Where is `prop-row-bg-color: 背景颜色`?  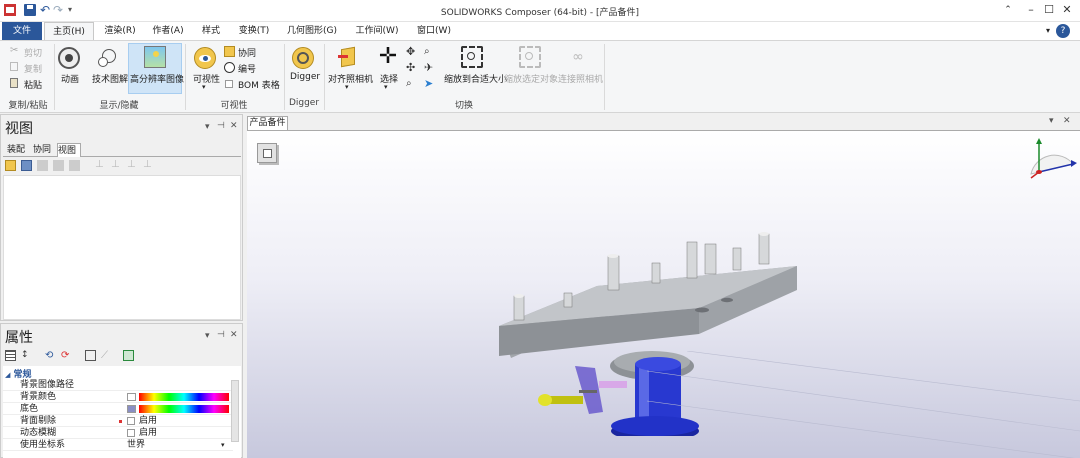 prop-row-bg-color: 背景颜色 is located at coordinates (118, 397).